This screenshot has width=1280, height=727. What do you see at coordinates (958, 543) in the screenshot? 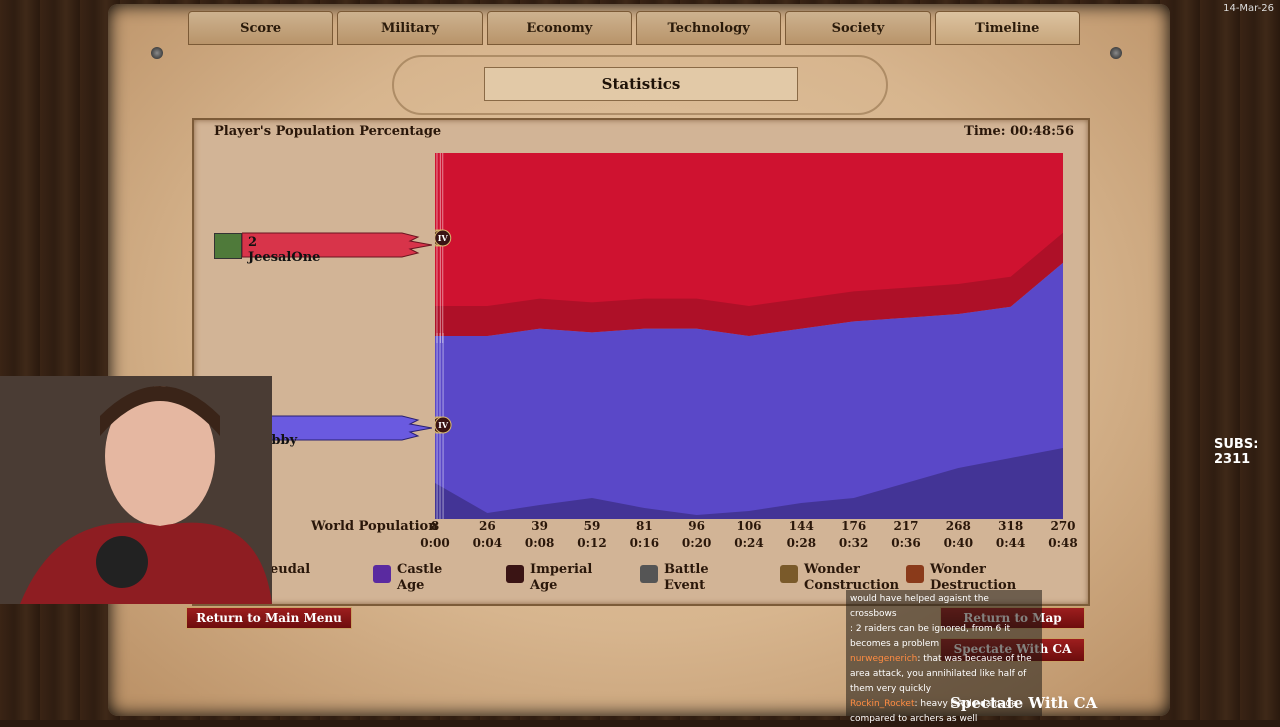
I see `tick-label-time: 0:40` at bounding box center [958, 543].